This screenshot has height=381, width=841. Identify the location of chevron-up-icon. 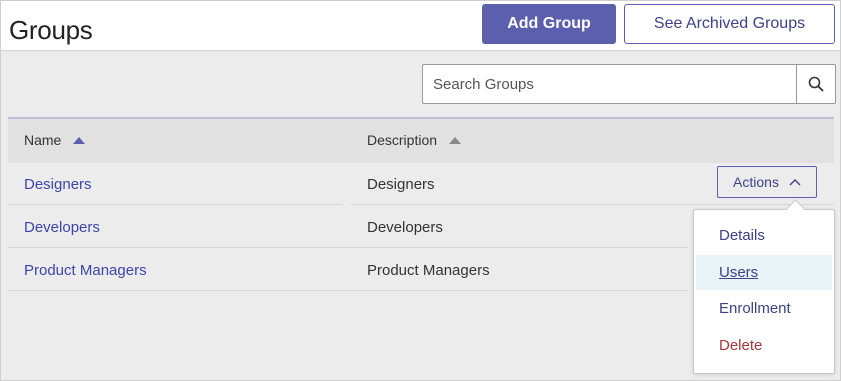
(795, 182).